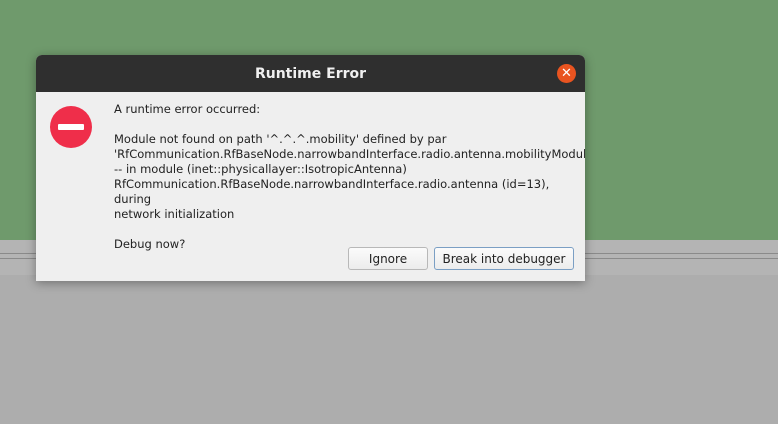  I want to click on error-heading: A runtime error occurred:, so click(187, 109).